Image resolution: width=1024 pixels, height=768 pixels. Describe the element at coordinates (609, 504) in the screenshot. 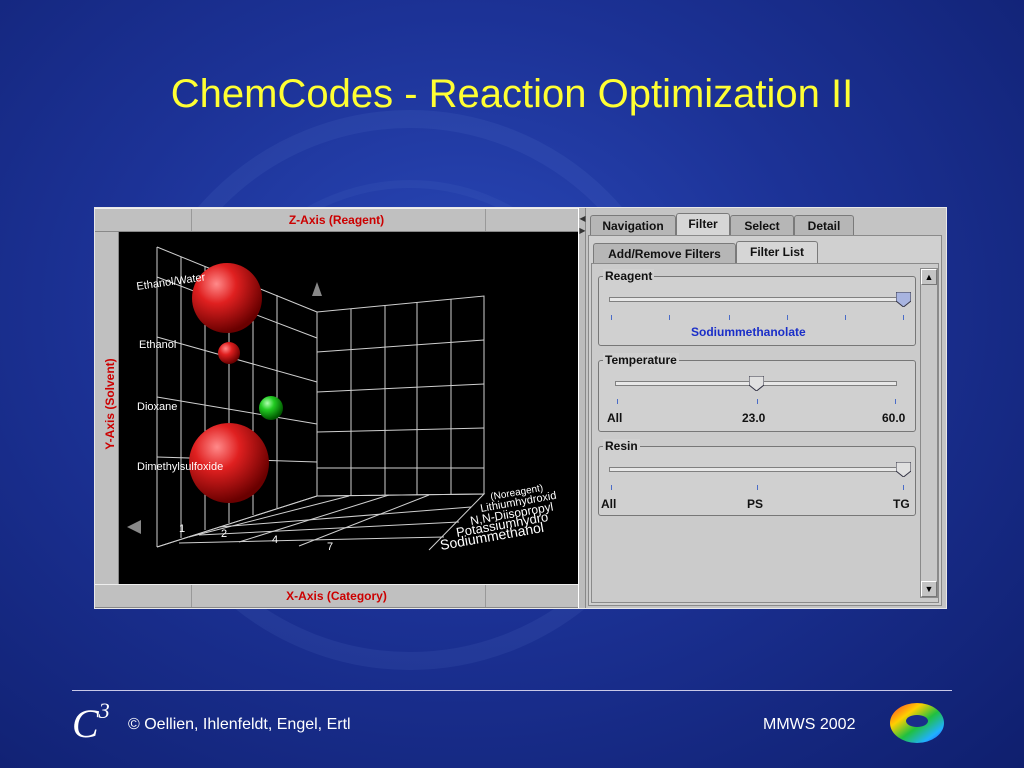

I see `resin-min-label: All` at that location.